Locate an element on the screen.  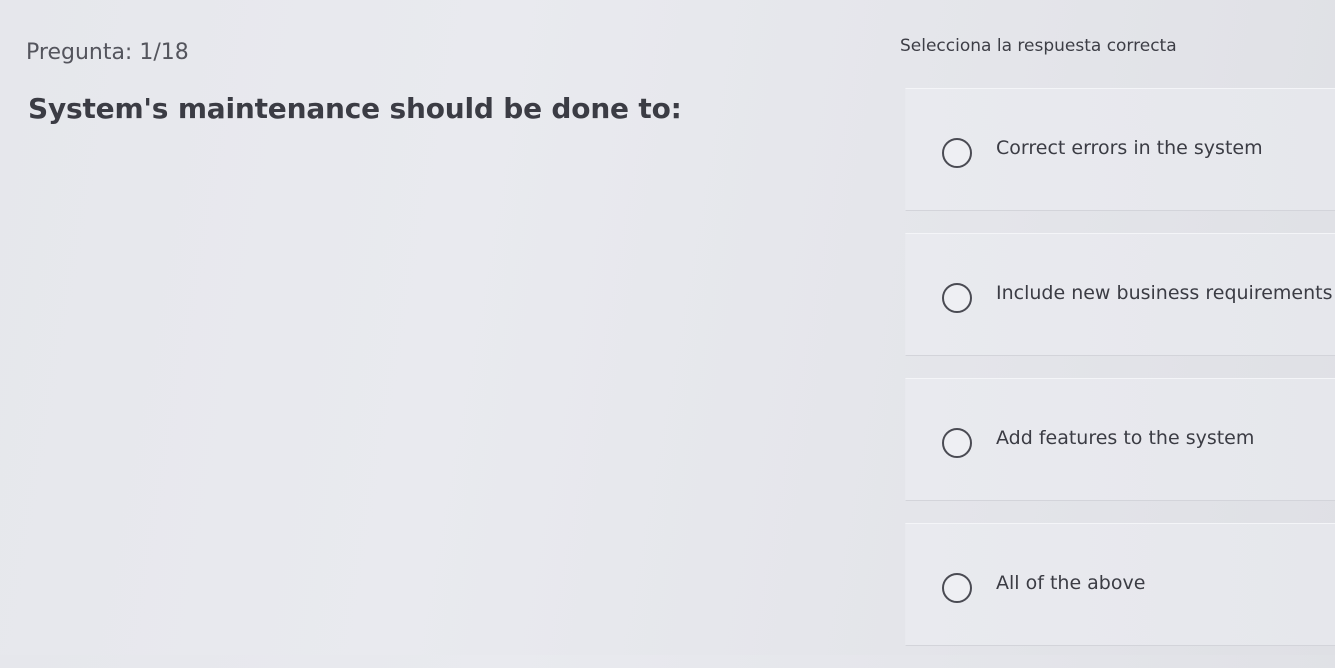
answer-option-2: Include new business requirements is located at coordinates (1120, 294).